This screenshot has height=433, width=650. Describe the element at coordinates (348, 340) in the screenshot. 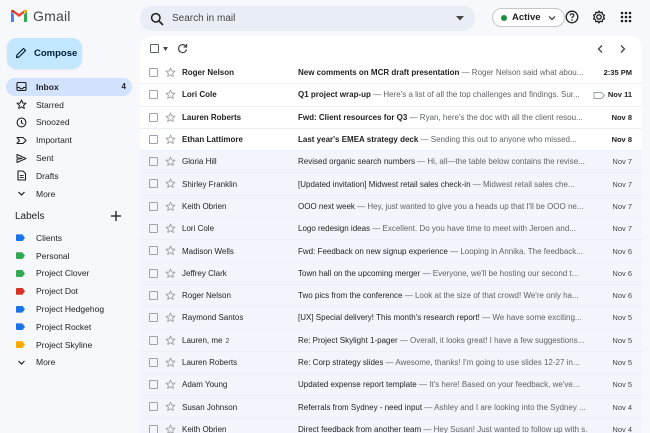

I see `email-subject: Re: Project Skylight 1-pager` at that location.